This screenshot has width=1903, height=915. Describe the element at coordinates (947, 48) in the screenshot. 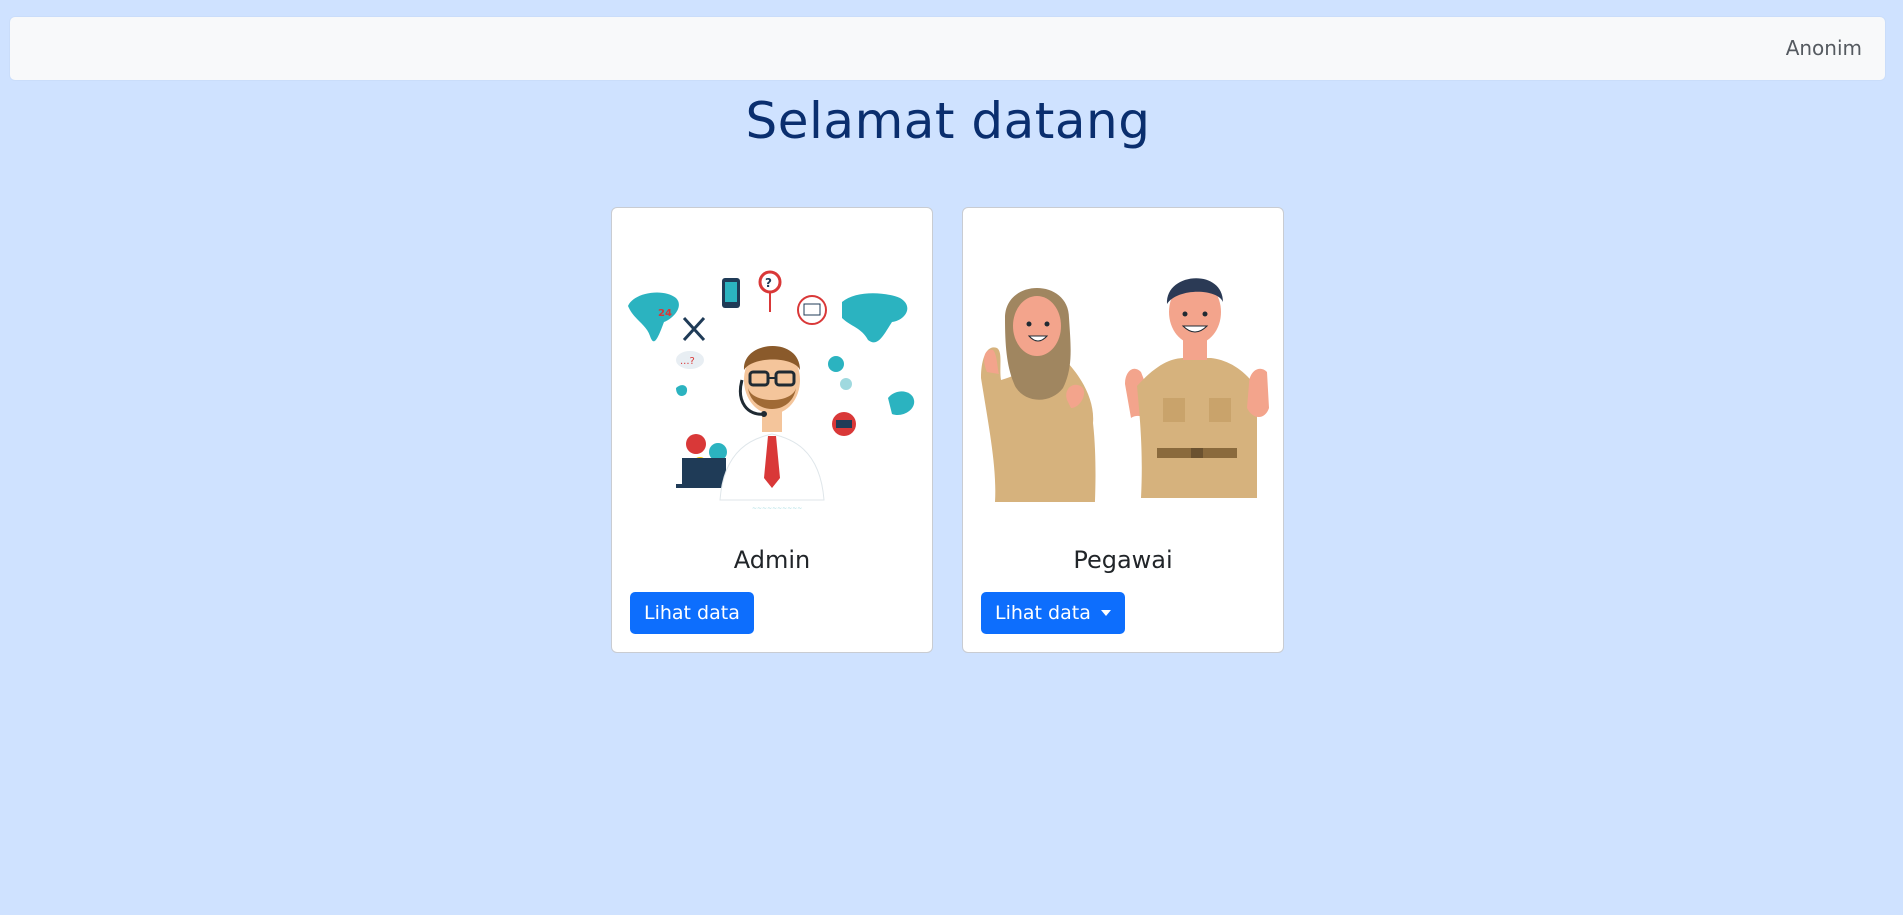

I see `top-navbar: Anonim` at that location.